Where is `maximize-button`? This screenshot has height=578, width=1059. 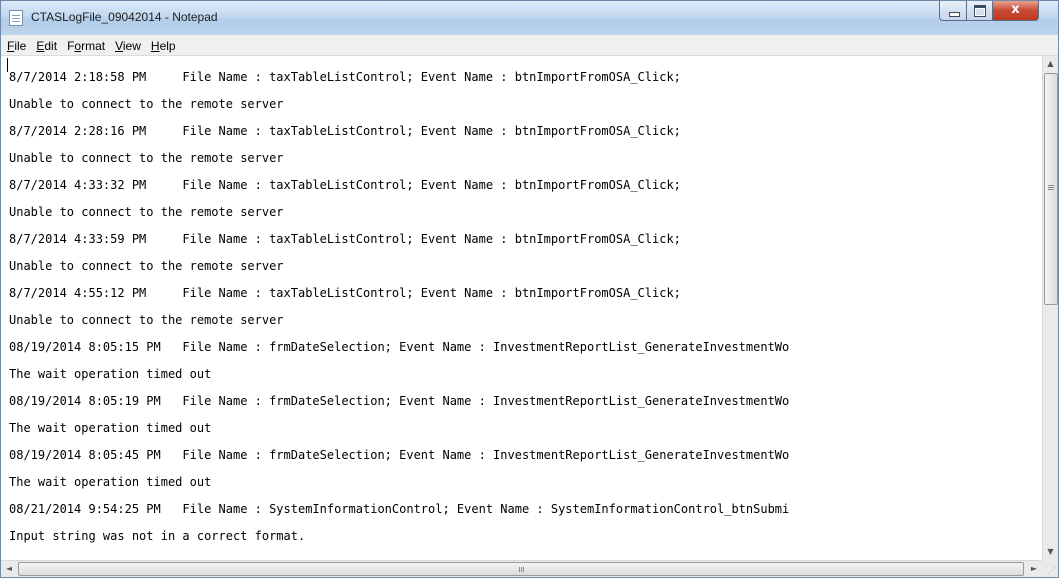 maximize-button is located at coordinates (979, 11).